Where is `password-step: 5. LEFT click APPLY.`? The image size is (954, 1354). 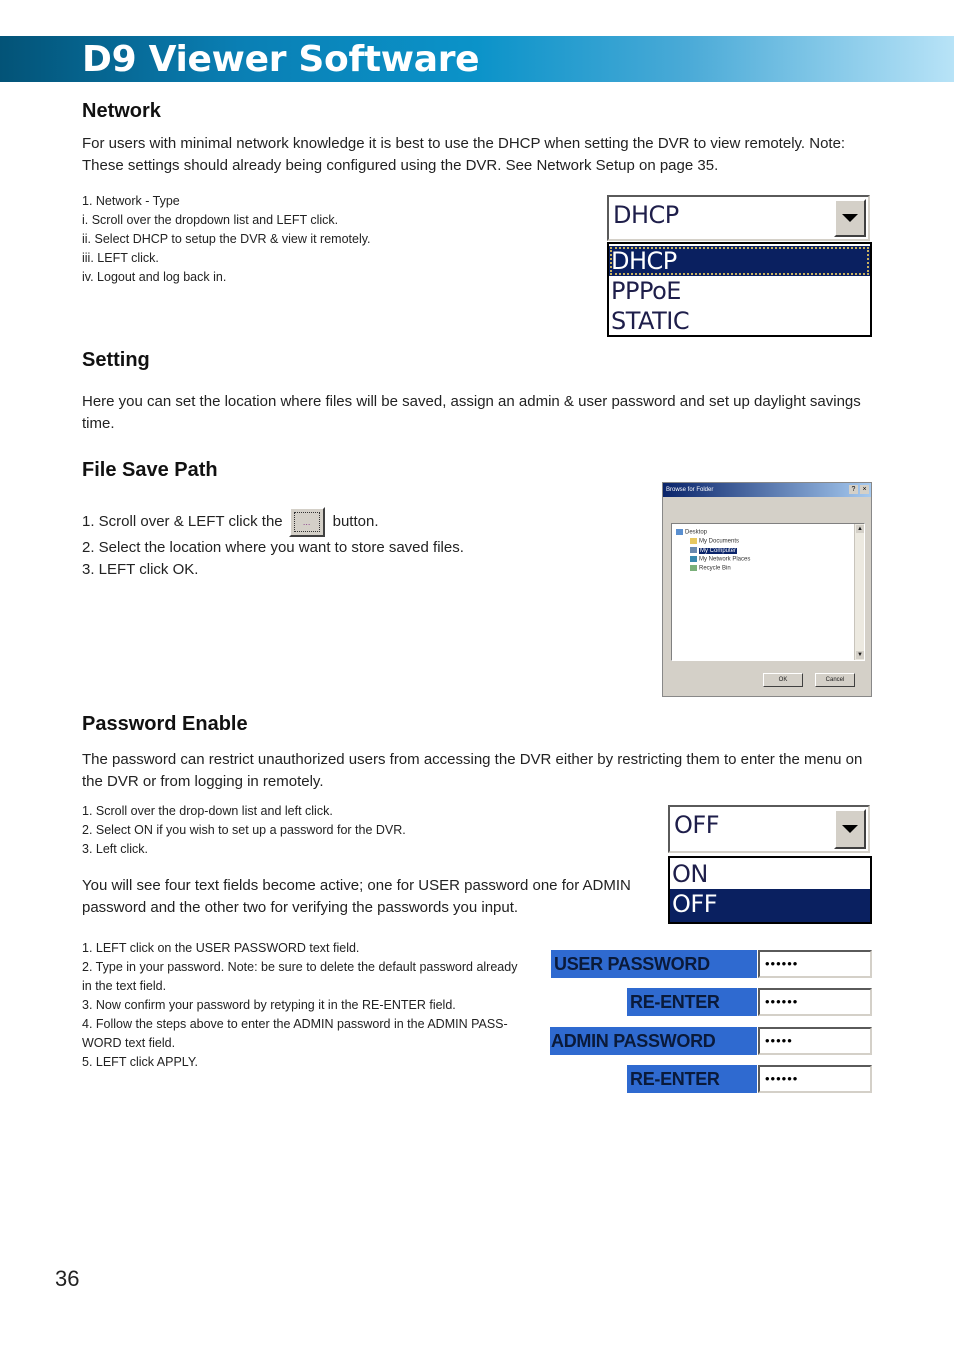
password-step: 5. LEFT click APPLY. is located at coordinates (140, 1062).